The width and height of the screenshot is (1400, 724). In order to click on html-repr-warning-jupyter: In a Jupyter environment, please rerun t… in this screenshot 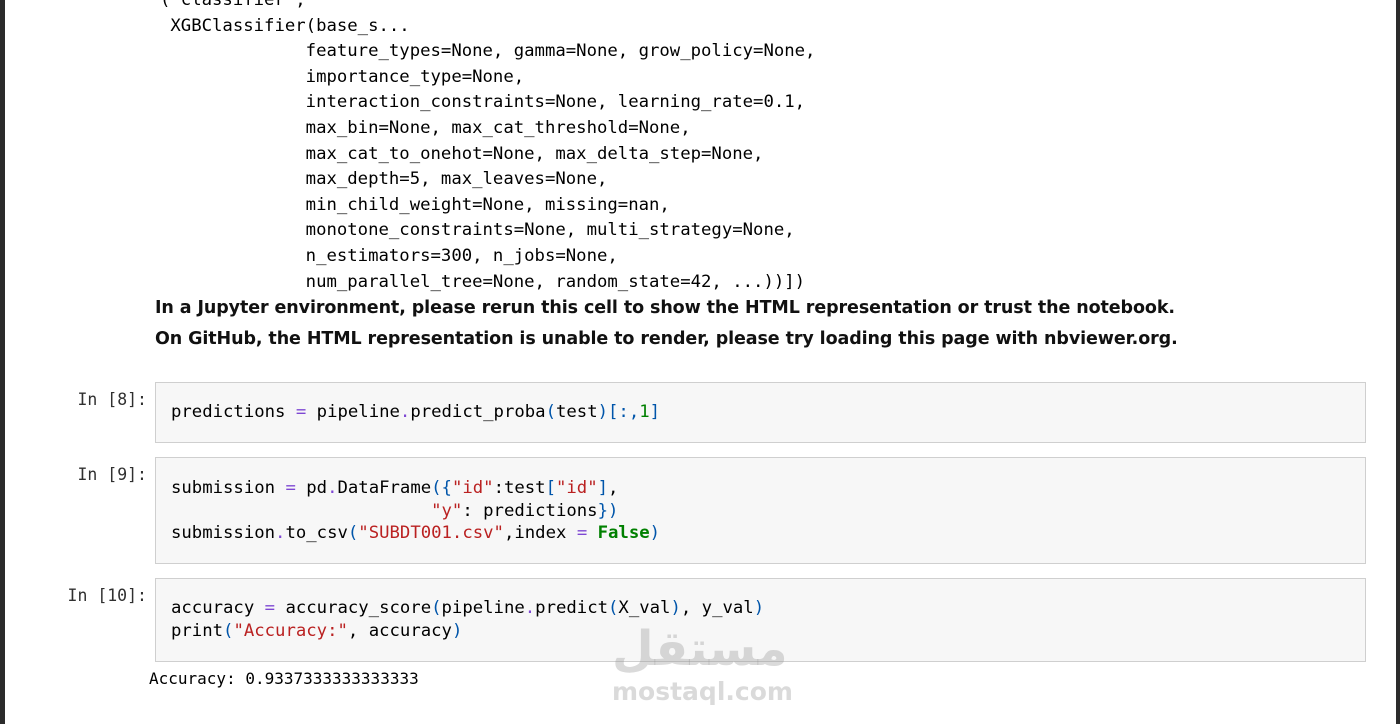, I will do `click(665, 308)`.